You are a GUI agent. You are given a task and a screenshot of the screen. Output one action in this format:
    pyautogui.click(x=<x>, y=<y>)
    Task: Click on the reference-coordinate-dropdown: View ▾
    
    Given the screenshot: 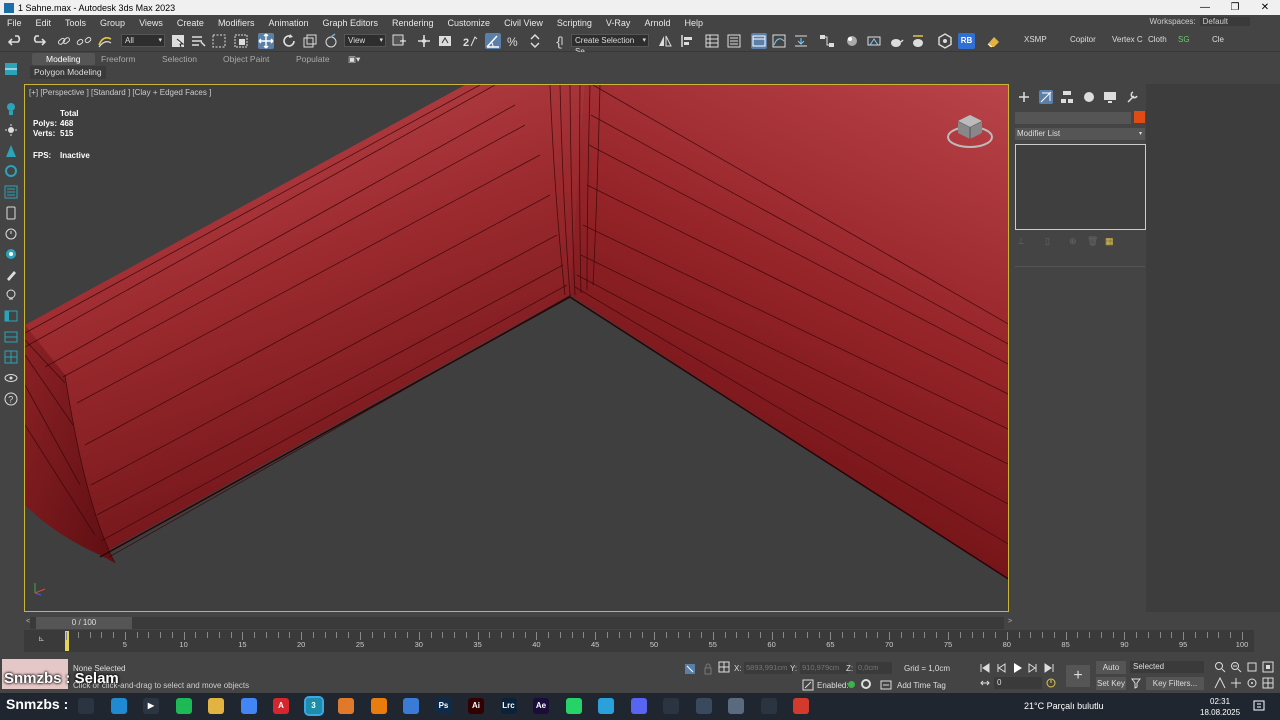 What is the action you would take?
    pyautogui.click(x=365, y=40)
    